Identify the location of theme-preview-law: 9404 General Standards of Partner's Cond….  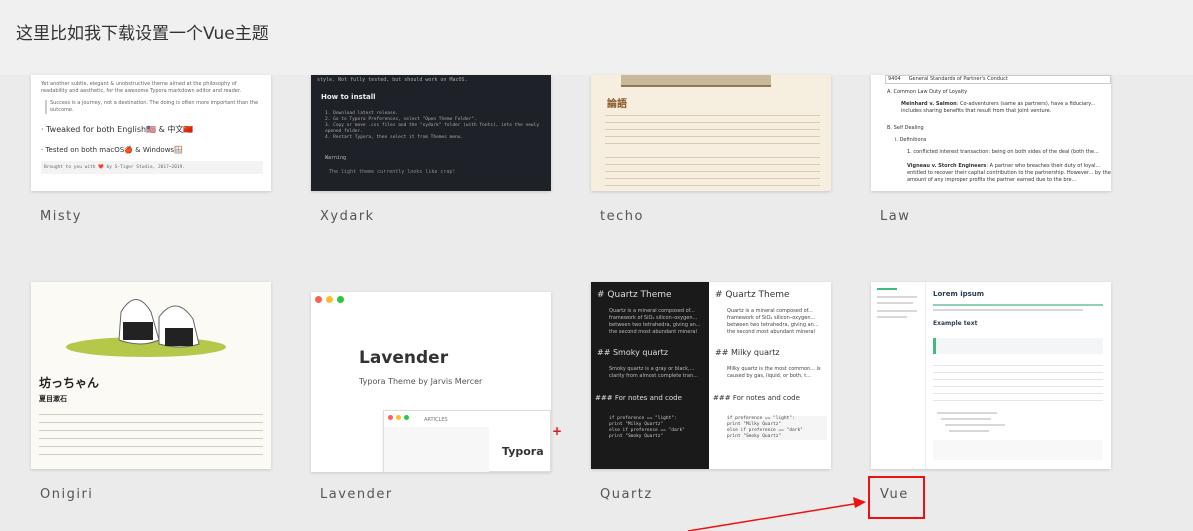
(991, 133).